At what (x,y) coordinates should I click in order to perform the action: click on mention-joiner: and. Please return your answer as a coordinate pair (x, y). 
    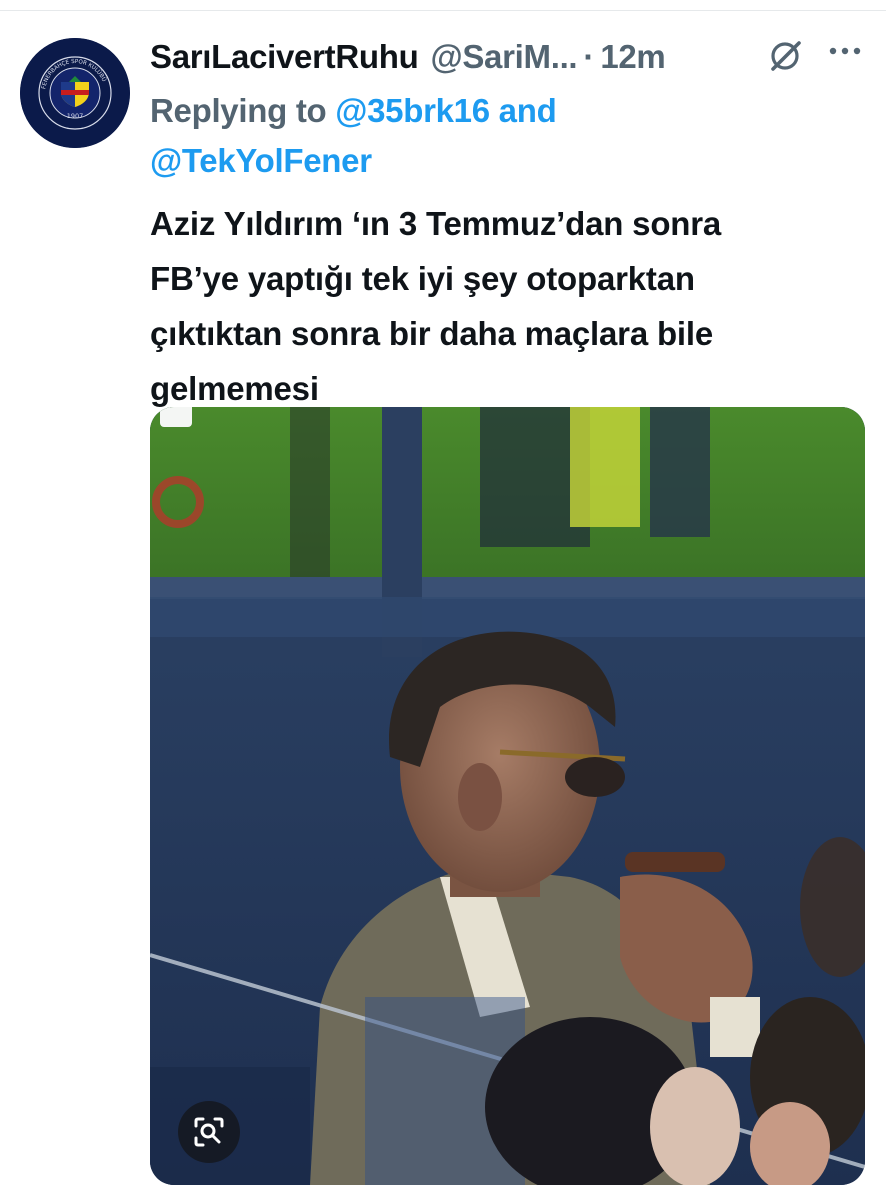
    Looking at the image, I should click on (528, 110).